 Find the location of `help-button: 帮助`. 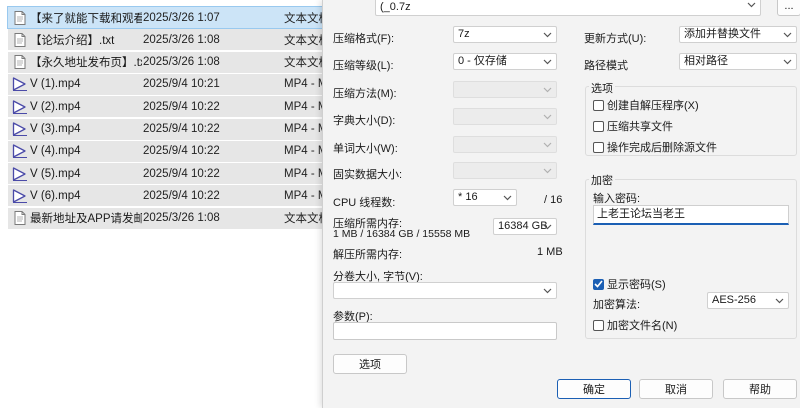

help-button: 帮助 is located at coordinates (760, 389).